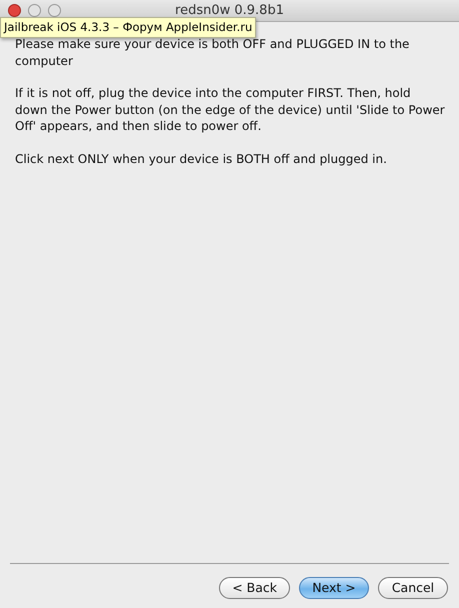 The image size is (459, 608). I want to click on instruction-text: Click next ONLY when your device is BOTH off and plugged in., so click(201, 158).